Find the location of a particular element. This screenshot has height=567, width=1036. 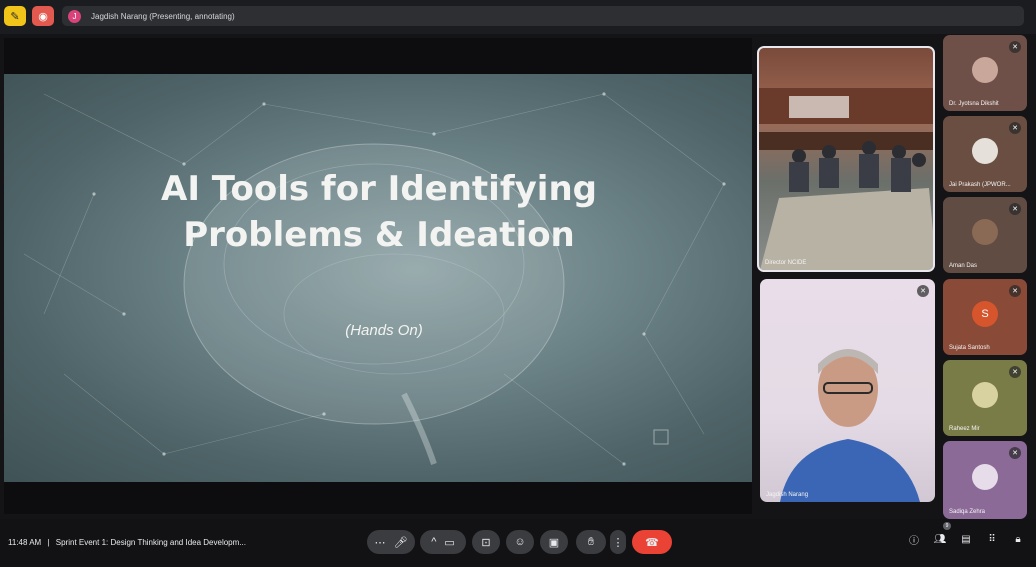

chevron-up-icon: ^ is located at coordinates (433, 542).